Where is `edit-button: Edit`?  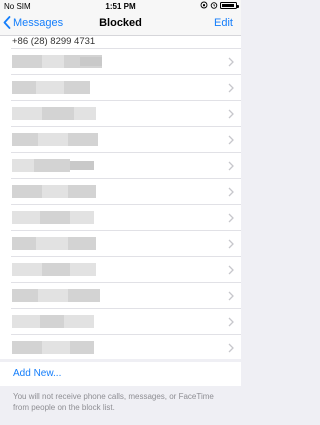
edit-button: Edit is located at coordinates (223, 23).